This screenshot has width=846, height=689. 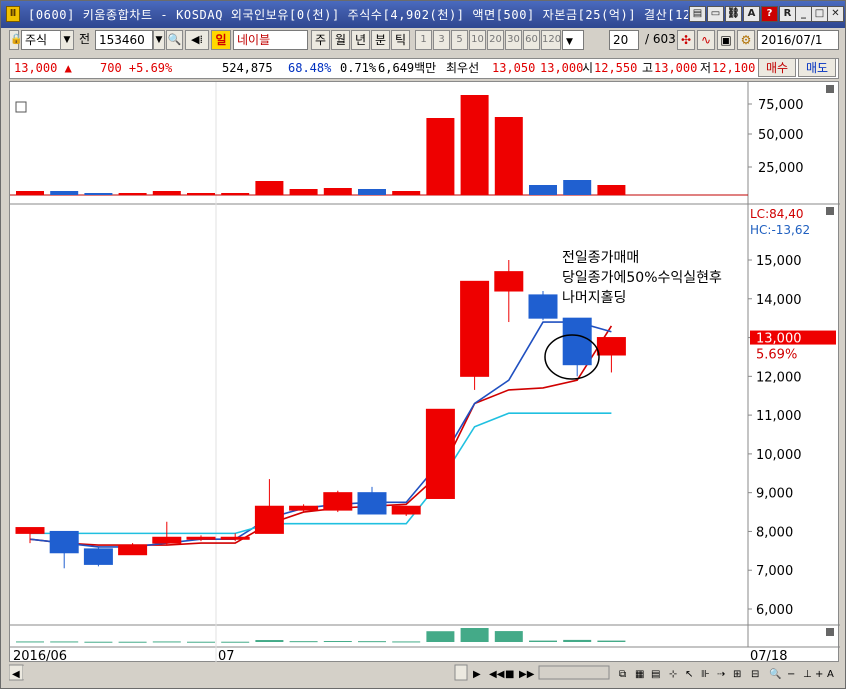 I want to click on price-tick-label: 7,000, so click(x=774, y=571).